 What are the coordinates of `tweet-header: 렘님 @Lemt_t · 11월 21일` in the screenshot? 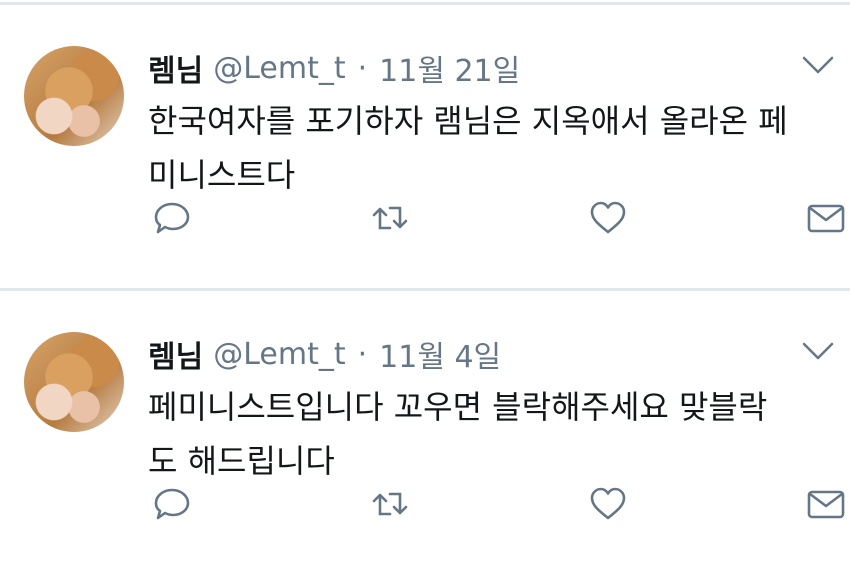 It's located at (334, 68).